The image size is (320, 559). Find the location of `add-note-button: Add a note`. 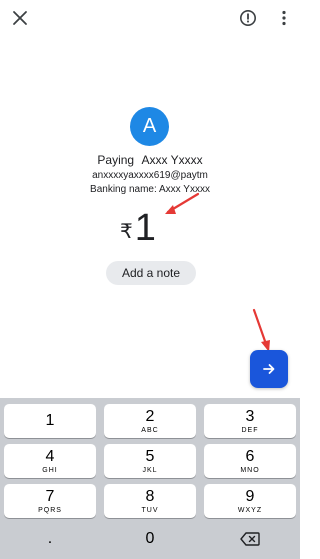

add-note-button: Add a note is located at coordinates (151, 273).